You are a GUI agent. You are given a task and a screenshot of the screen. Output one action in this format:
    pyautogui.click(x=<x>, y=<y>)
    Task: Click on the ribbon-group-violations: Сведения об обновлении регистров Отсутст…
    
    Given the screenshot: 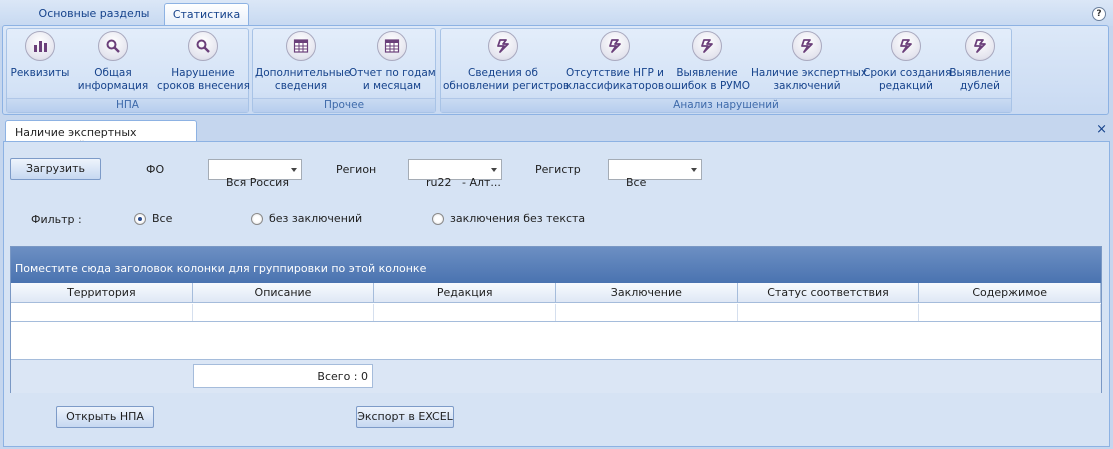 What is the action you would take?
    pyautogui.click(x=726, y=70)
    